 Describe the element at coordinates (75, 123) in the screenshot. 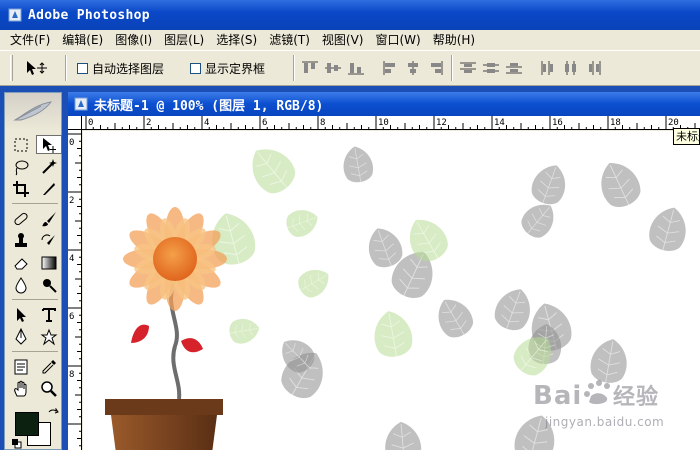

I see `ruler-origin` at that location.